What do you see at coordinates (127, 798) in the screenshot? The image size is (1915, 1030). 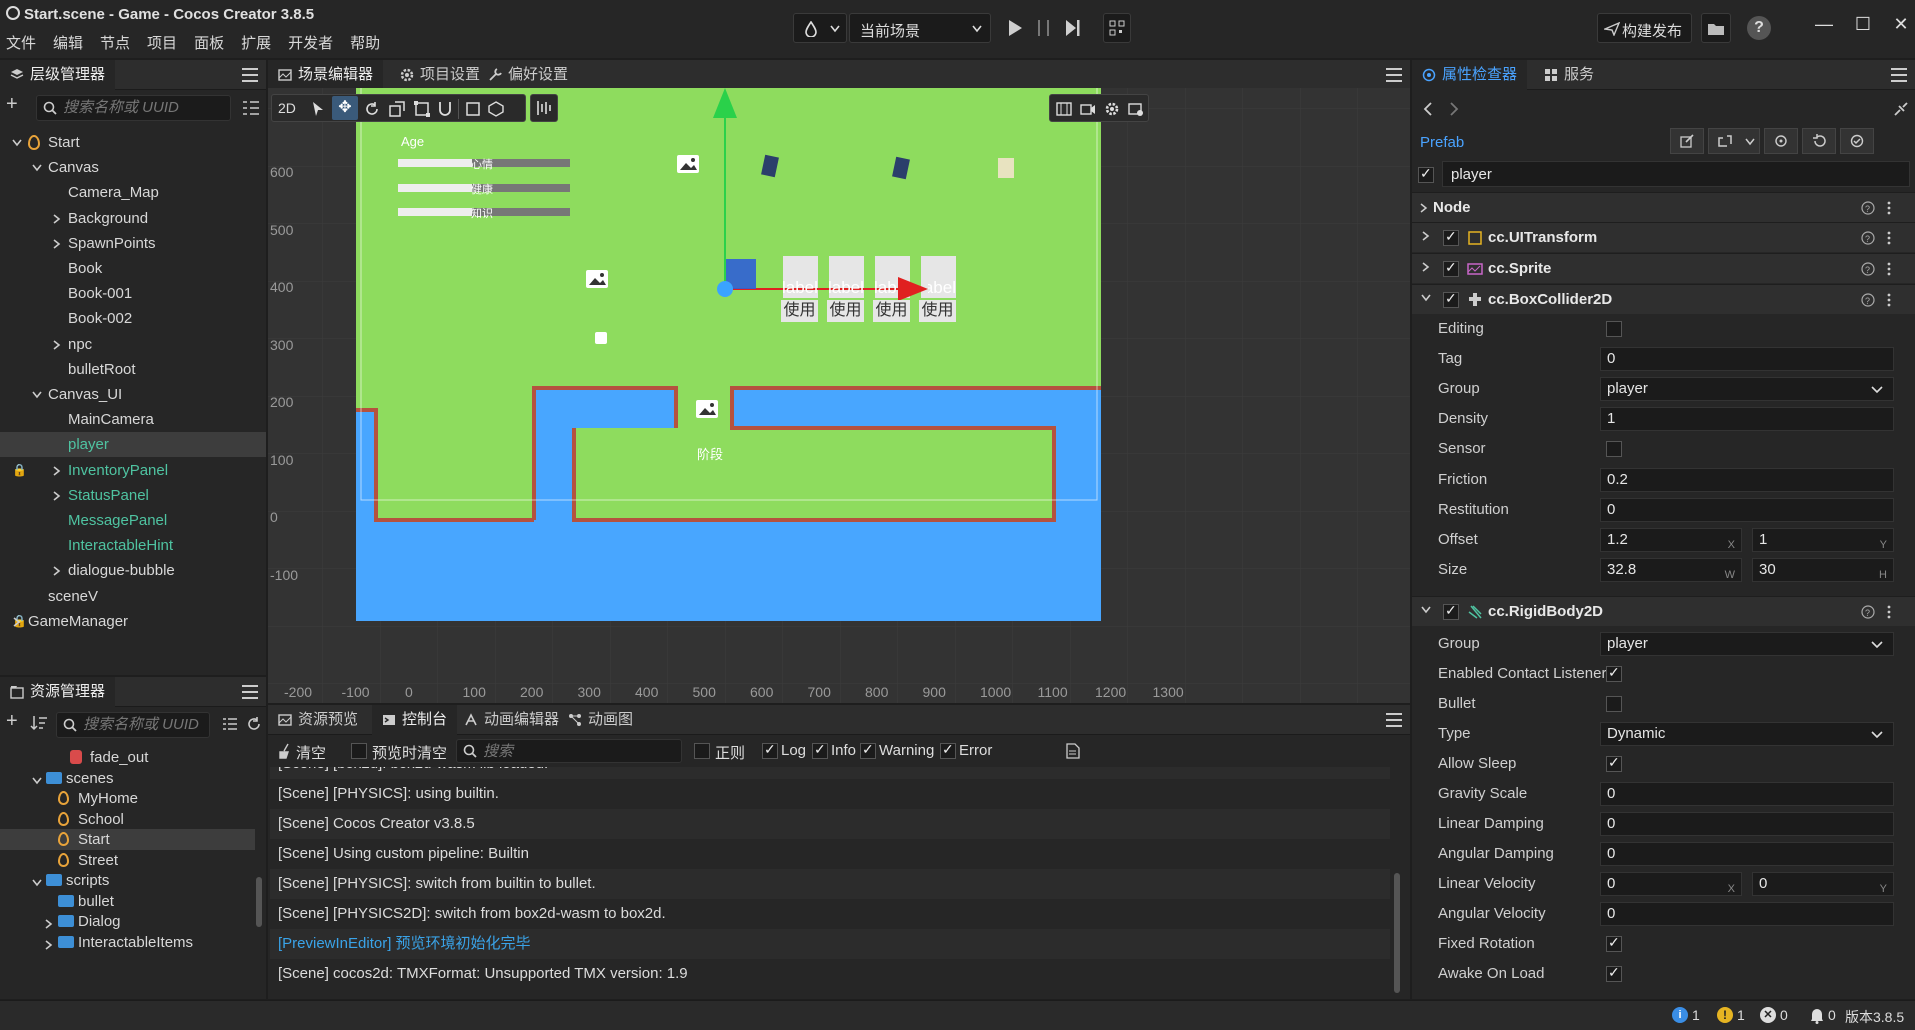 I see `asset-item: MyHome` at bounding box center [127, 798].